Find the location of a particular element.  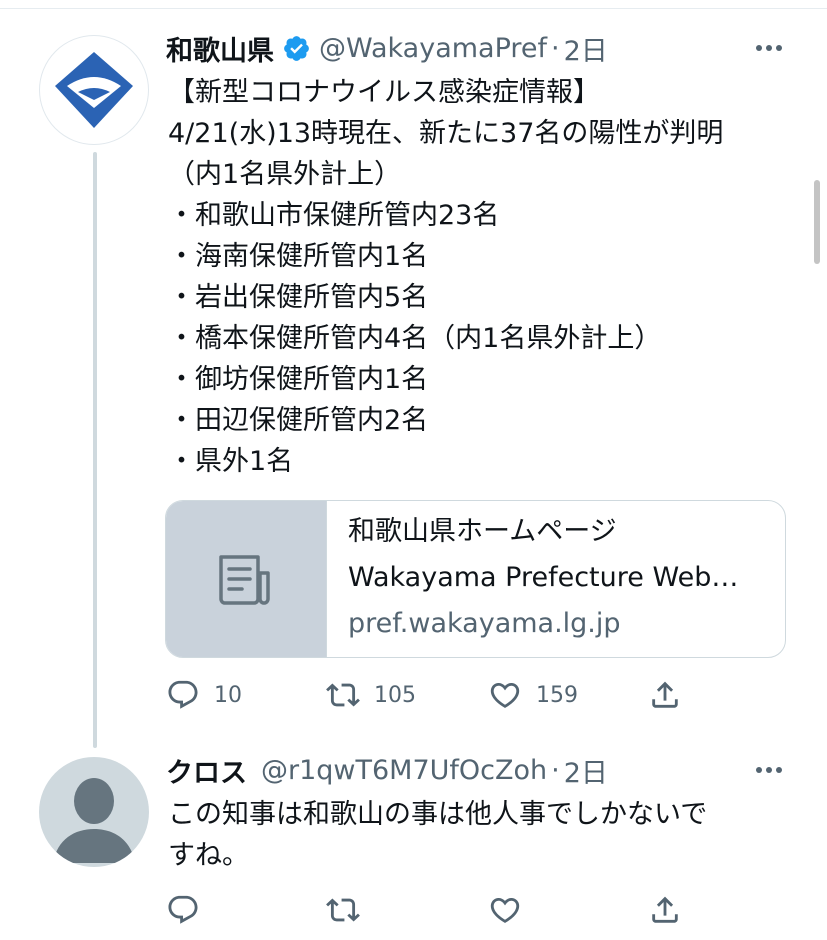

like-button: 159 is located at coordinates (533, 695).